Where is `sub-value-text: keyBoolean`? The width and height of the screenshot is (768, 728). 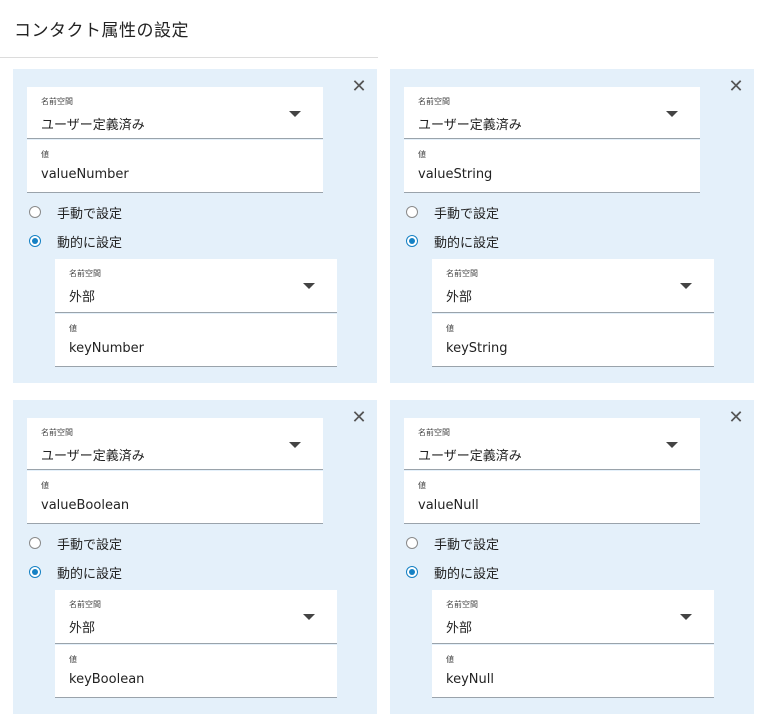
sub-value-text: keyBoolean is located at coordinates (107, 679).